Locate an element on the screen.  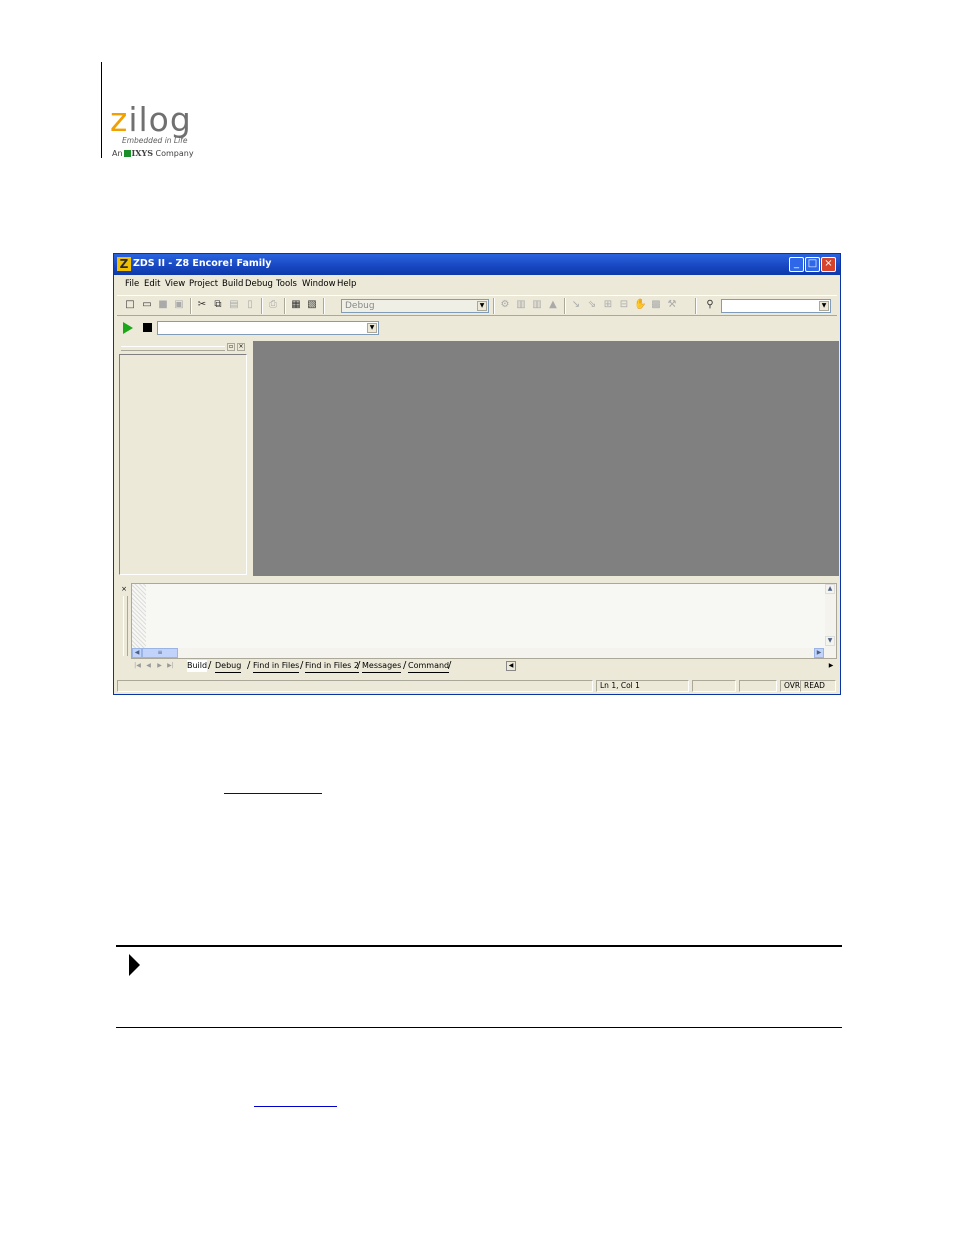
hyperlink is located at coordinates (273, 793).